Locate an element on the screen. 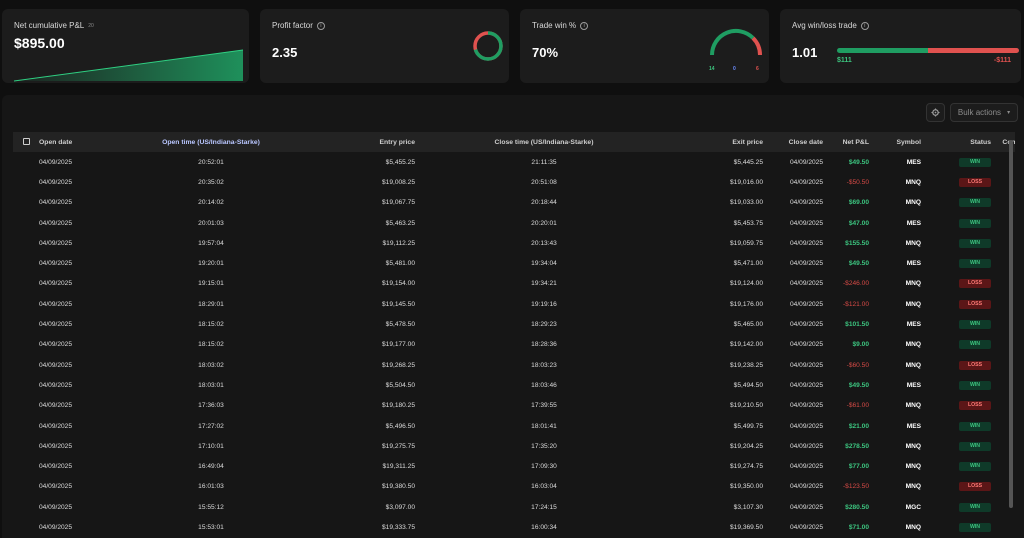 This screenshot has height=538, width=1024. cumulative-pnl-sparkline is located at coordinates (128, 65).